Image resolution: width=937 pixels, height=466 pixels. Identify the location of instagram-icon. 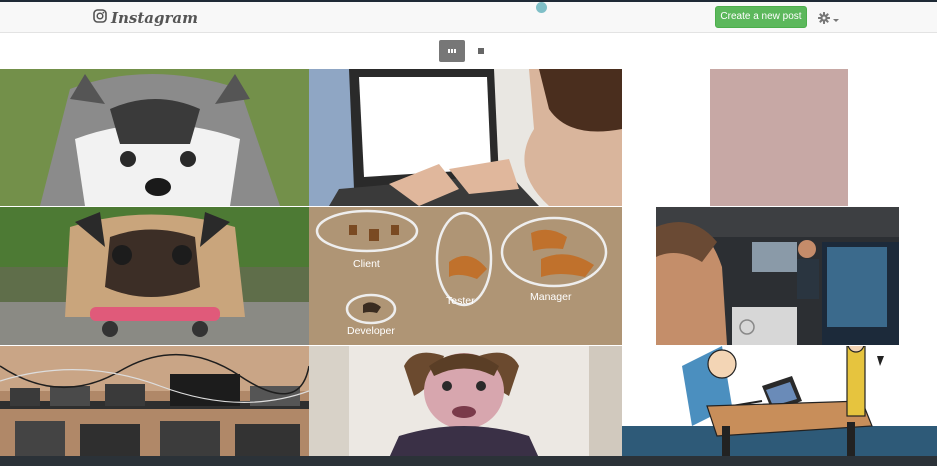
(100, 18).